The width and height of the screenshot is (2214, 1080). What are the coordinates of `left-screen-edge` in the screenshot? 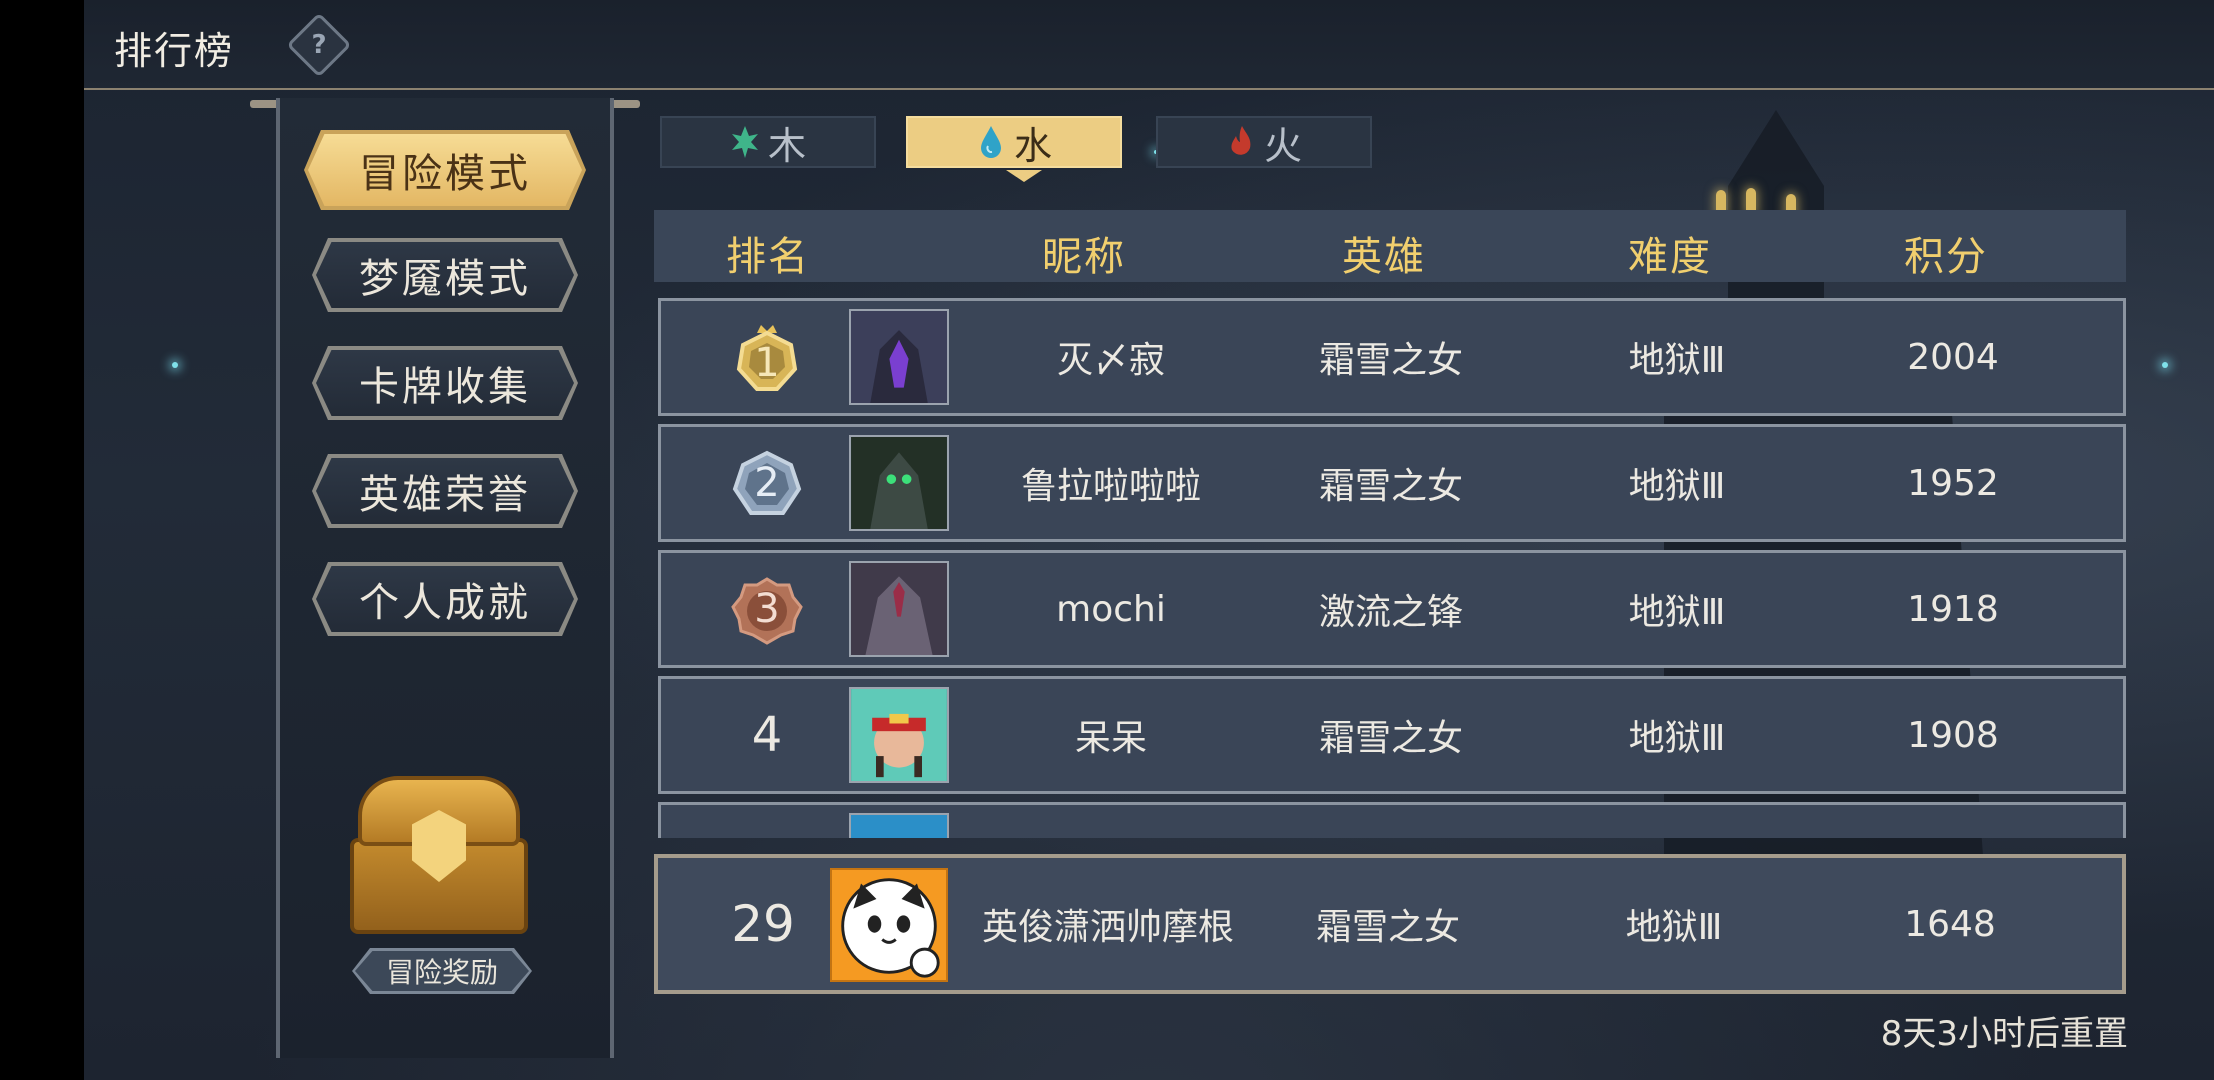 It's located at (42, 540).